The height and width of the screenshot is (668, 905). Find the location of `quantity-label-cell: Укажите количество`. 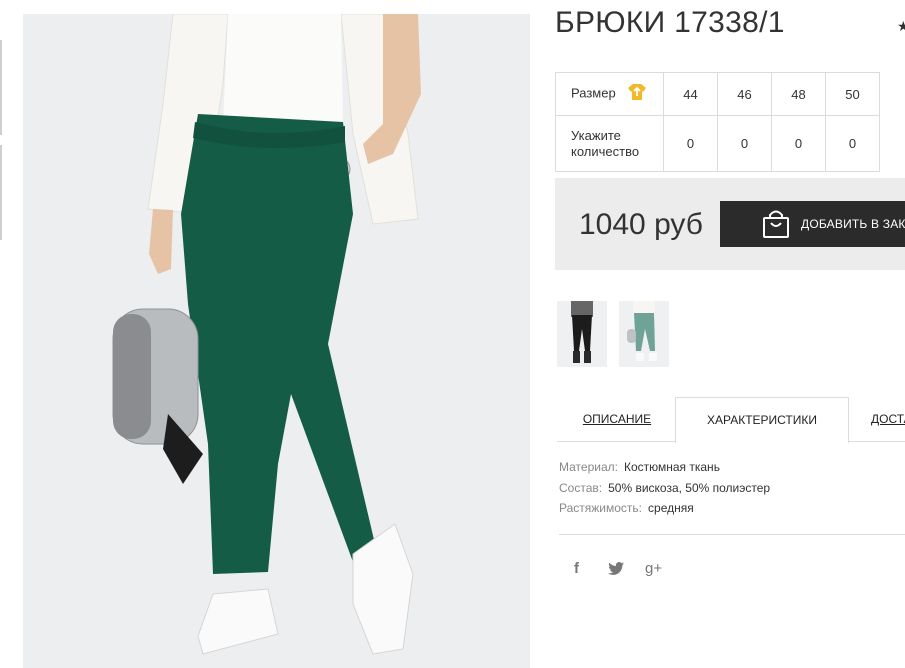

quantity-label-cell: Укажите количество is located at coordinates (609, 143).